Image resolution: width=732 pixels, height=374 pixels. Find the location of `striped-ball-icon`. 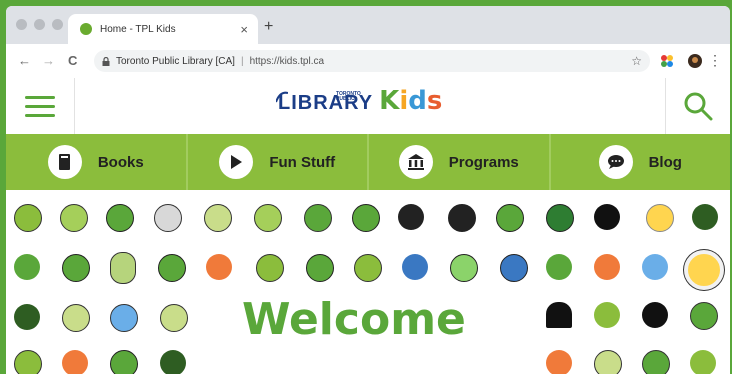

striped-ball-icon is located at coordinates (76, 268).